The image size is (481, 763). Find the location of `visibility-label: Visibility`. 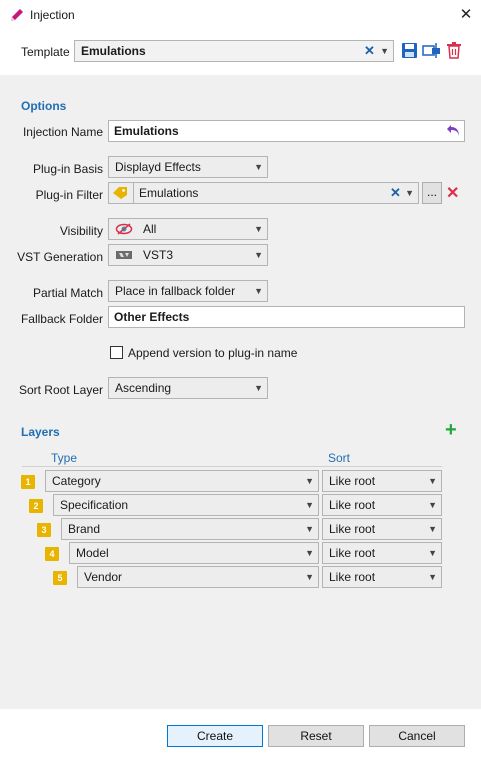

visibility-label: Visibility is located at coordinates (81, 231).